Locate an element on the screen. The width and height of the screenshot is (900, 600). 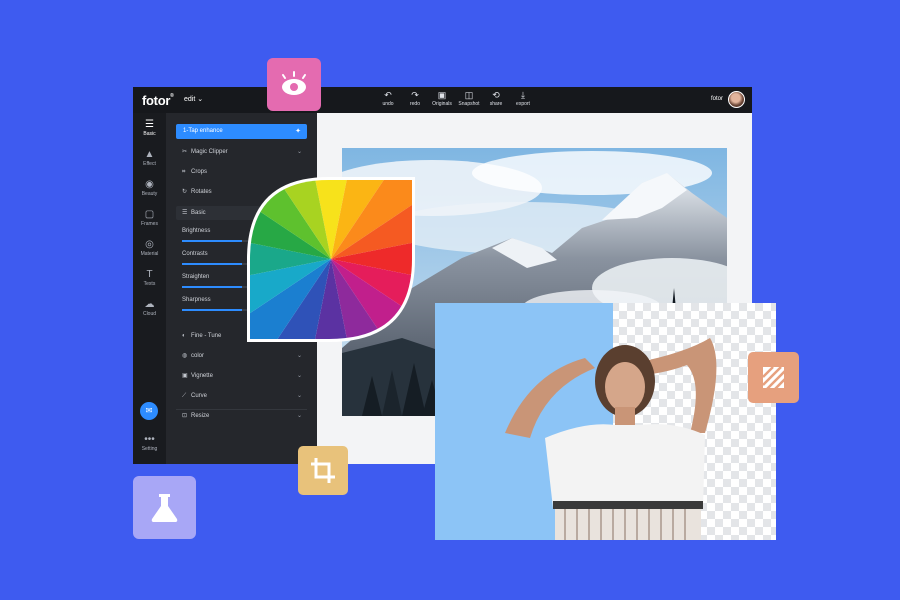
fine-tune-icon: ◐ is located at coordinates (184, 336).